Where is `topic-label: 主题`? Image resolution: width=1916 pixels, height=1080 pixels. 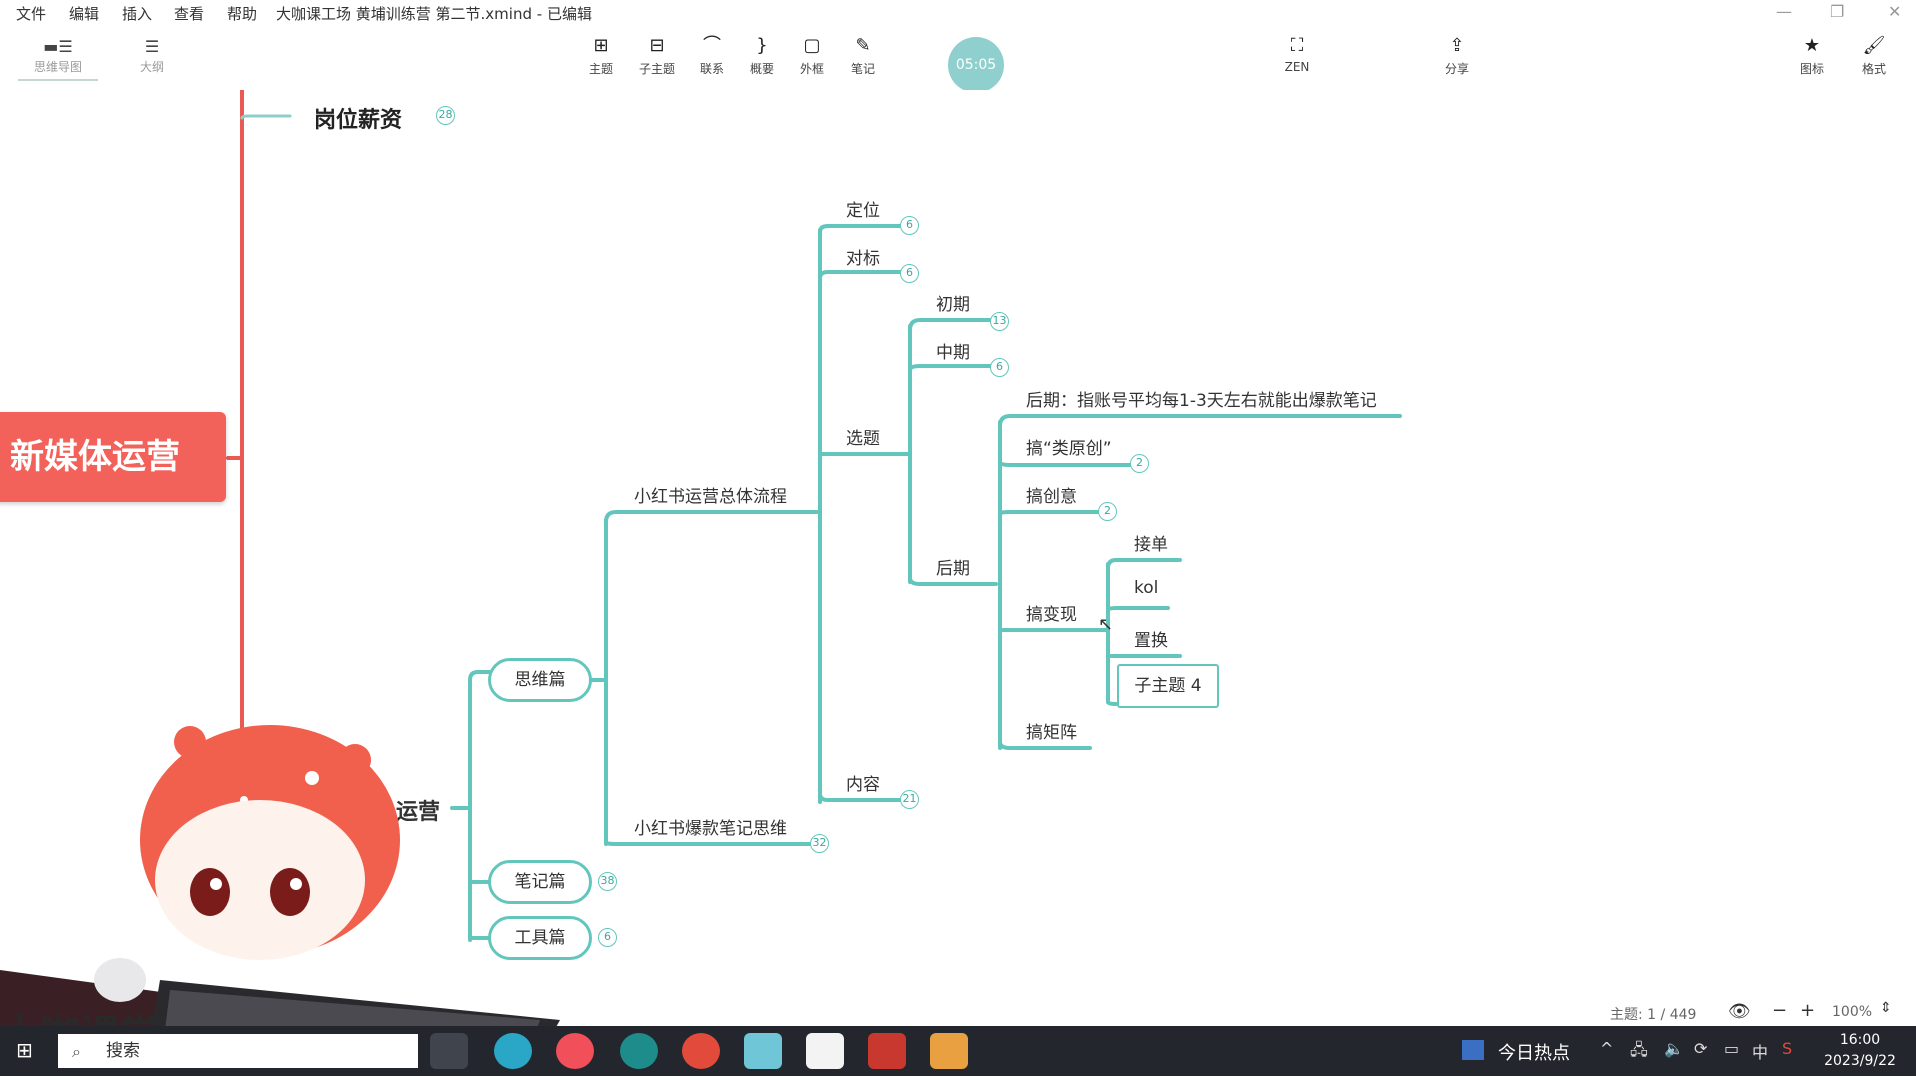
topic-label: 主题 is located at coordinates (600, 69).